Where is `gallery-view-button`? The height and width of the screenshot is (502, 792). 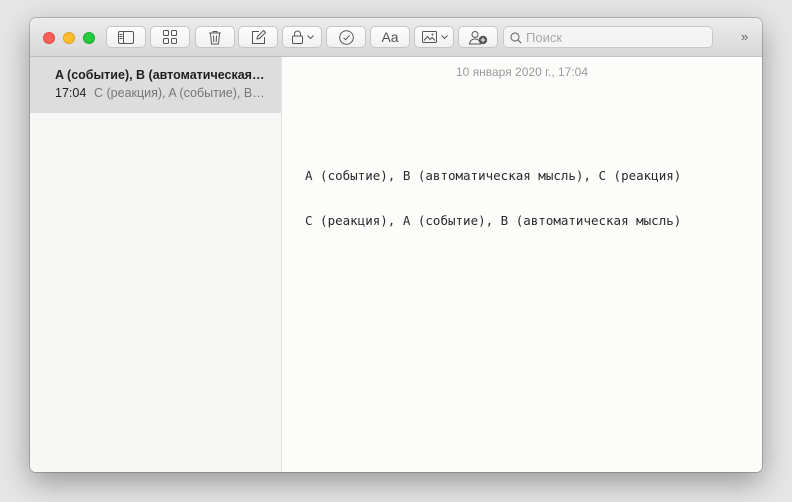
gallery-view-button is located at coordinates (170, 37).